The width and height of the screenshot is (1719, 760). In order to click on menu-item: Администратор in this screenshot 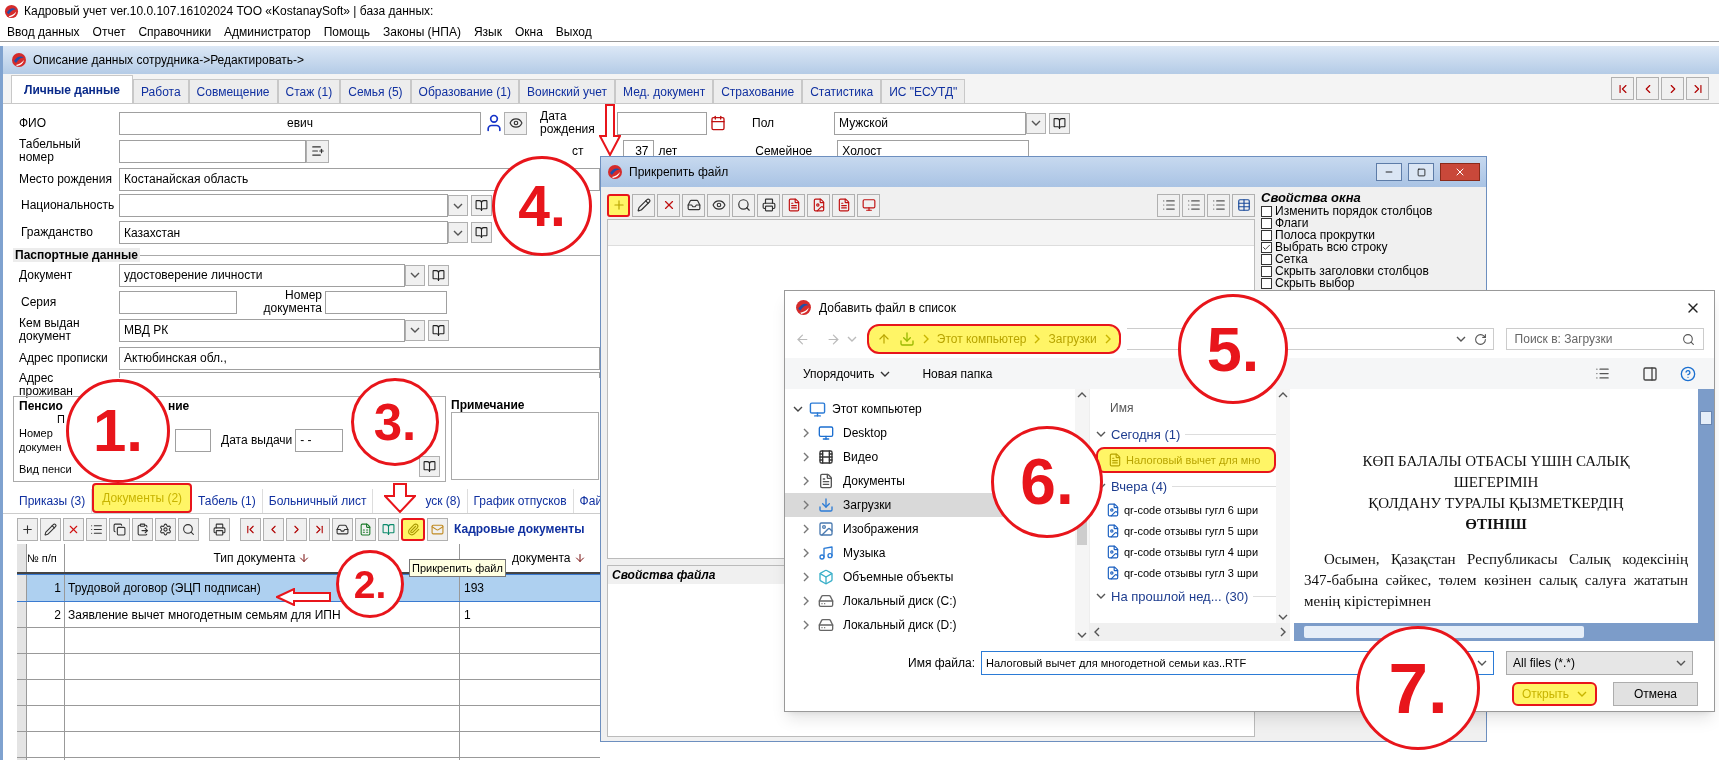, I will do `click(267, 31)`.